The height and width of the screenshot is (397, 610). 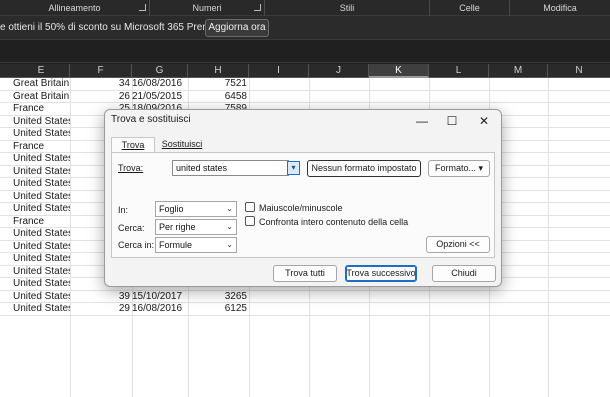 What do you see at coordinates (100, 97) in the screenshot?
I see `cell-f: 26` at bounding box center [100, 97].